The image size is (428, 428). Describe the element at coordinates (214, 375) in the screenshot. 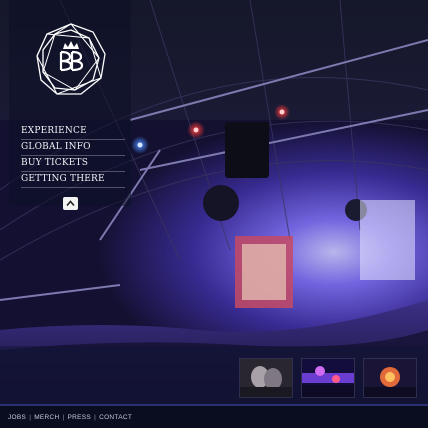

I see `gallery-strip` at that location.